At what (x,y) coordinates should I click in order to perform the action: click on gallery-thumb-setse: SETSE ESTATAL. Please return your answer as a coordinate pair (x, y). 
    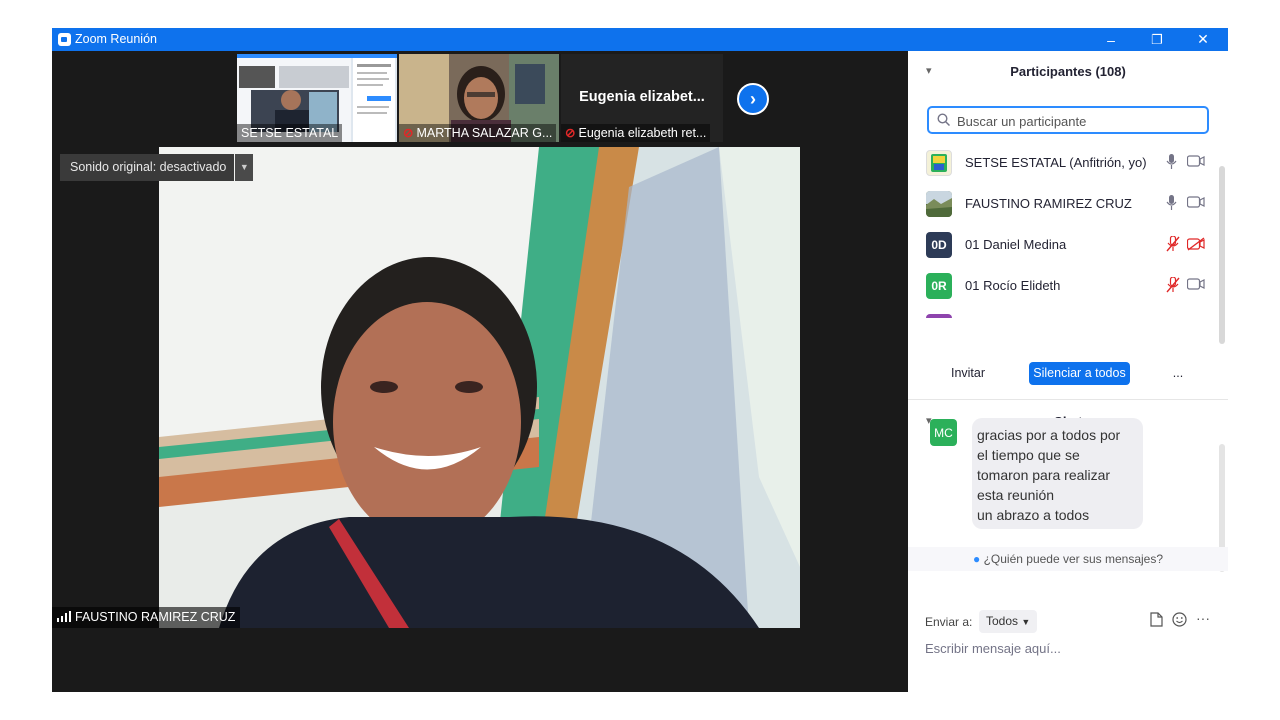
    Looking at the image, I should click on (317, 98).